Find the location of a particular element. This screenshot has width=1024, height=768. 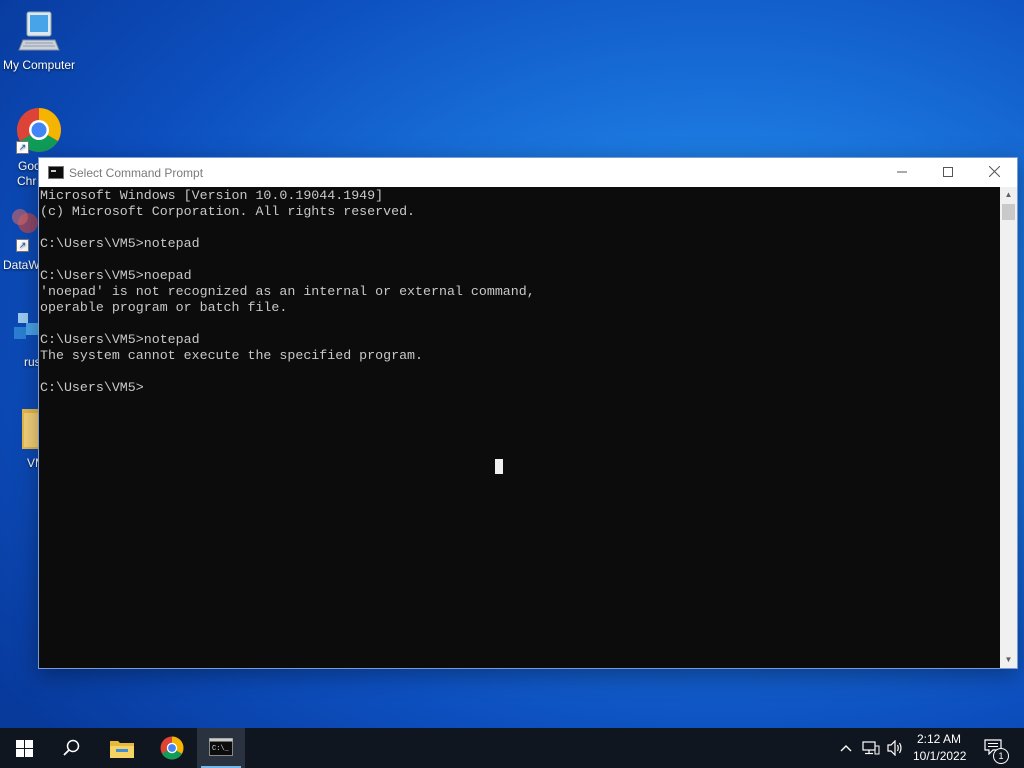

windows-logo-icon is located at coordinates (24, 748).